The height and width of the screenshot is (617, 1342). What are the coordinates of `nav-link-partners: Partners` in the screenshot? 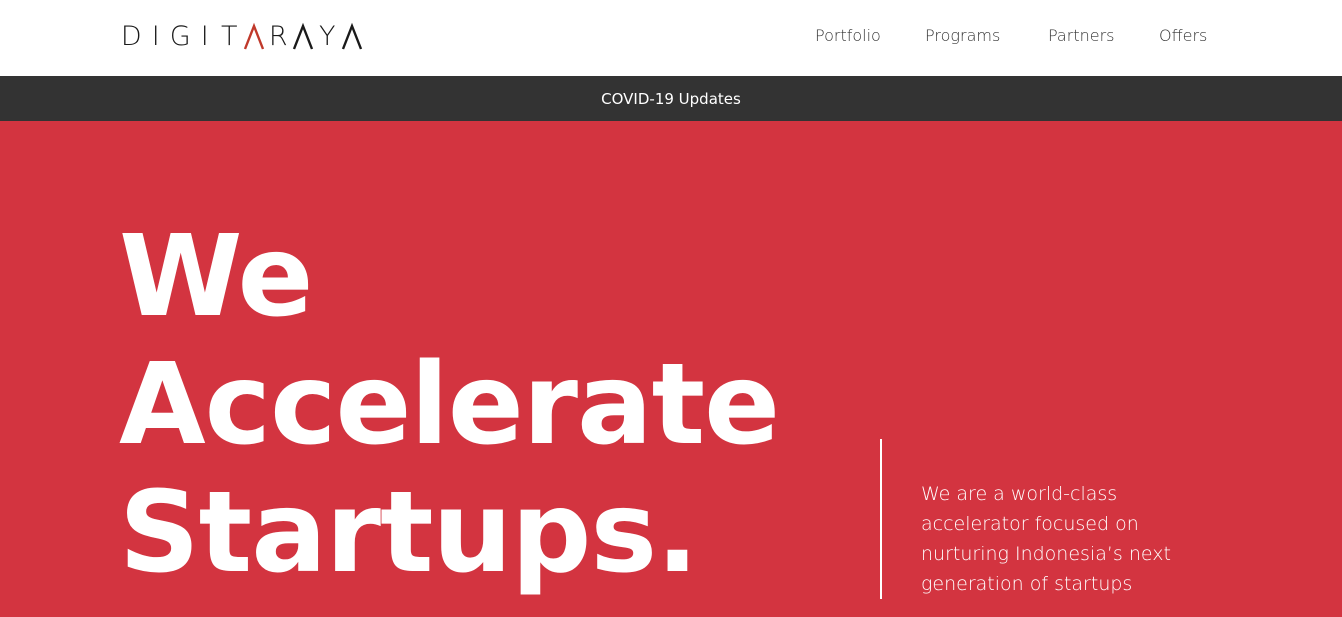 It's located at (1081, 36).